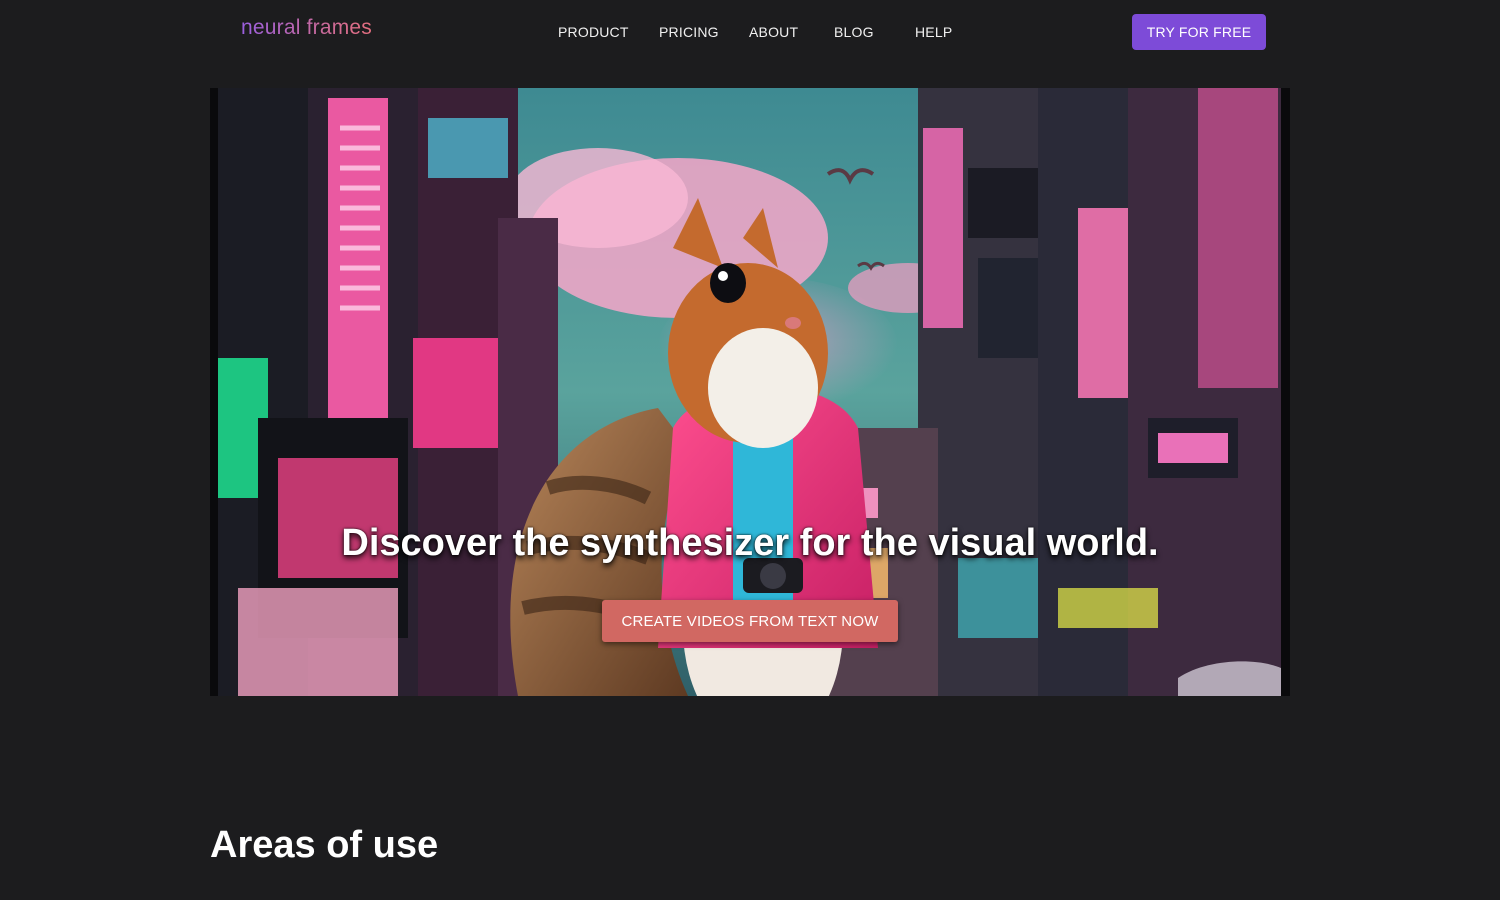  I want to click on nav-item-pricing: PRICING, so click(689, 32).